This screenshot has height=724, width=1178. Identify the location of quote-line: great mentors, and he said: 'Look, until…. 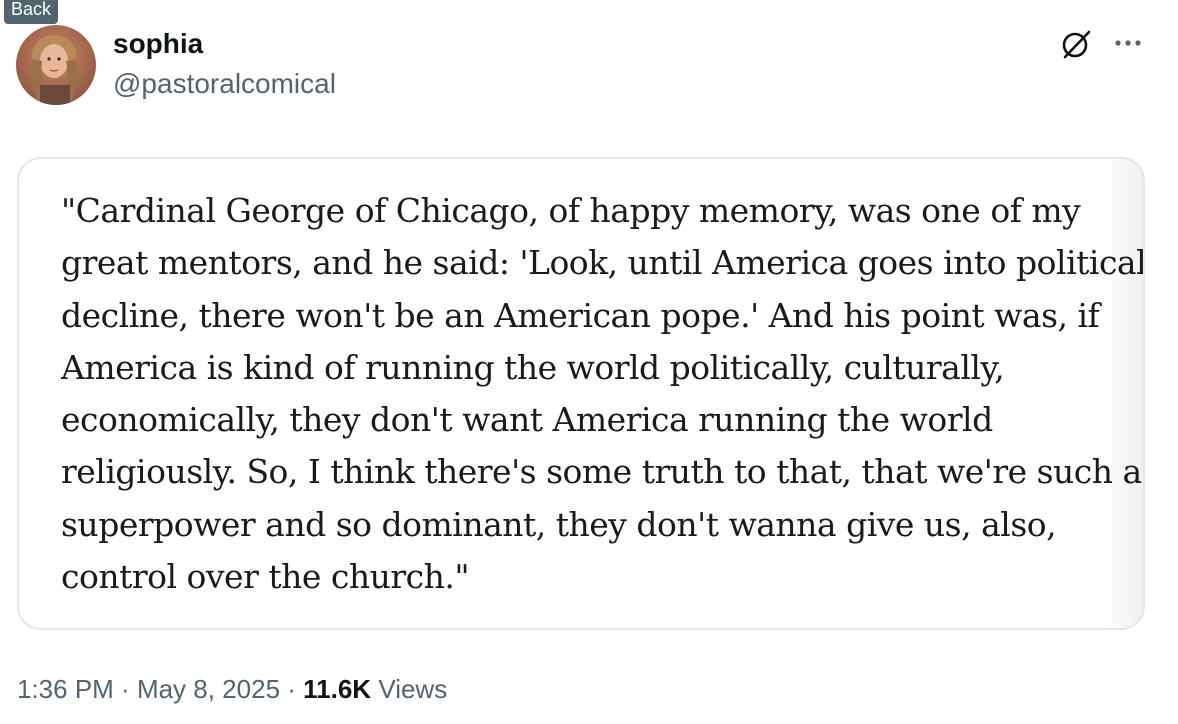
(603, 263).